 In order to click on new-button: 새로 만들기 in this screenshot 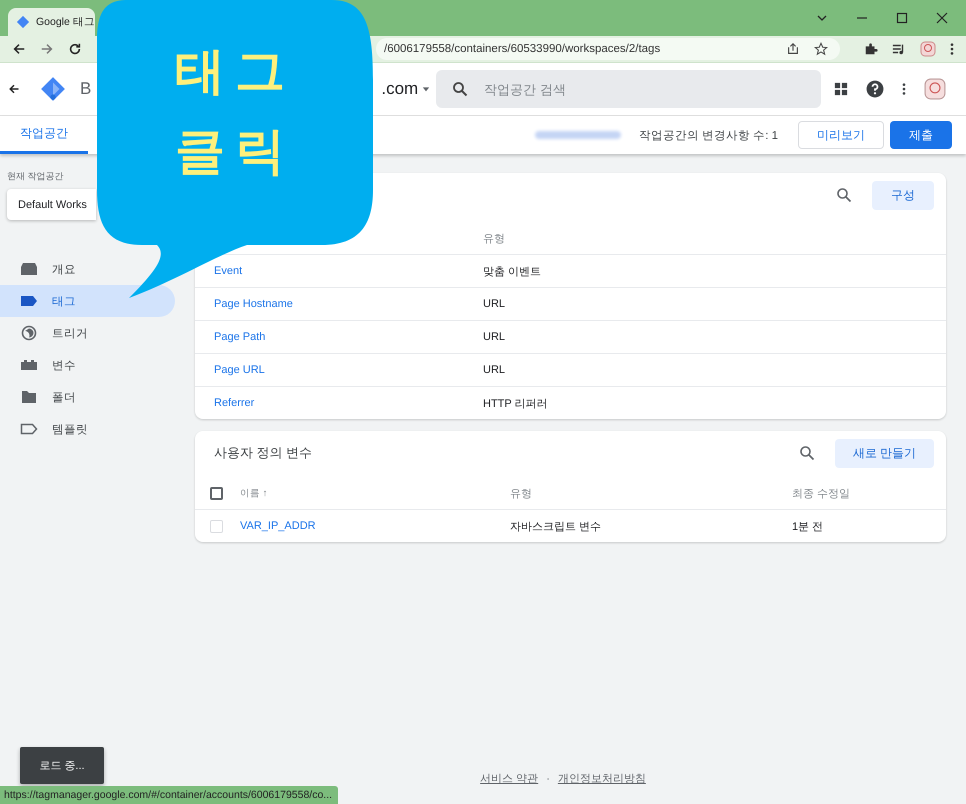, I will do `click(884, 453)`.